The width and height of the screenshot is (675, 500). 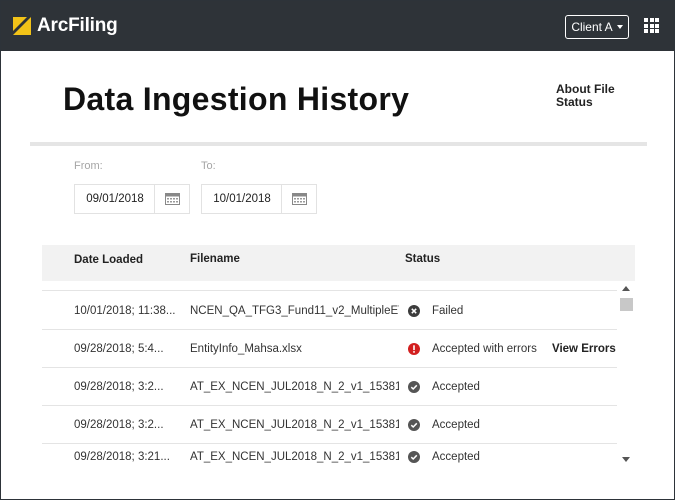 What do you see at coordinates (626, 288) in the screenshot?
I see `scroll-up-arrow-icon` at bounding box center [626, 288].